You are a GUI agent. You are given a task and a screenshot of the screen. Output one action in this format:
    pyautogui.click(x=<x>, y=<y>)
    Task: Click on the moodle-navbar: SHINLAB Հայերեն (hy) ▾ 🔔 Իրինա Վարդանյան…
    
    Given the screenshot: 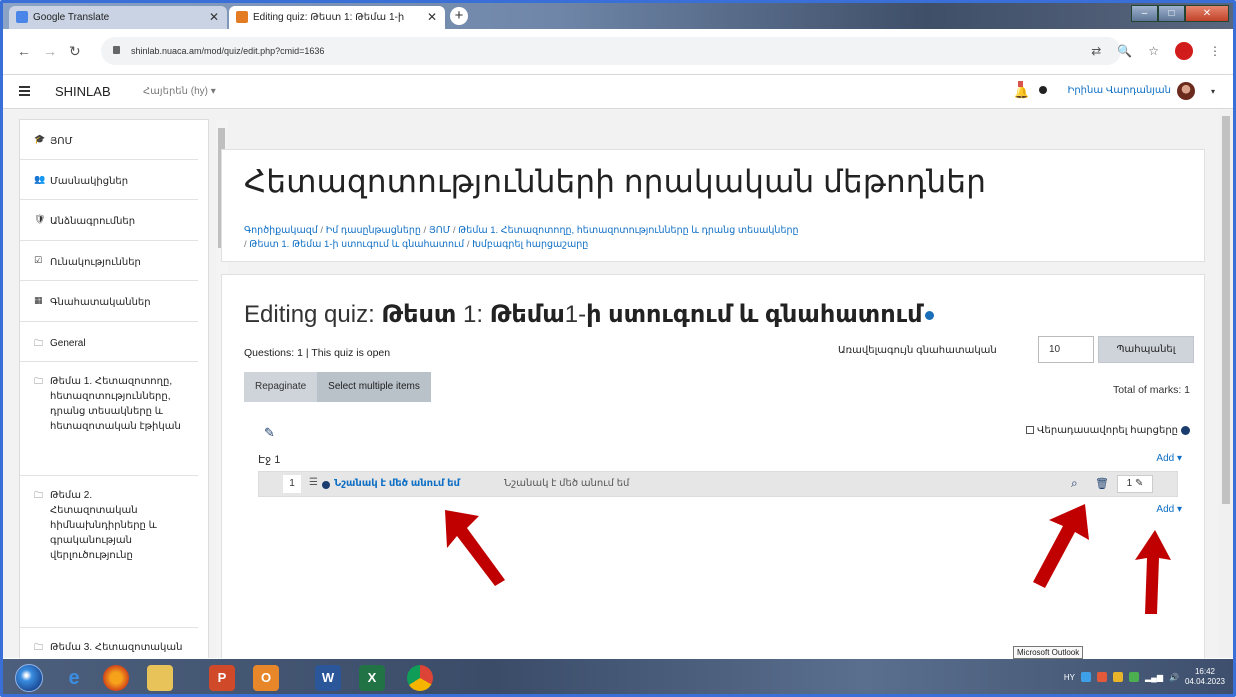 What is the action you would take?
    pyautogui.click(x=618, y=92)
    